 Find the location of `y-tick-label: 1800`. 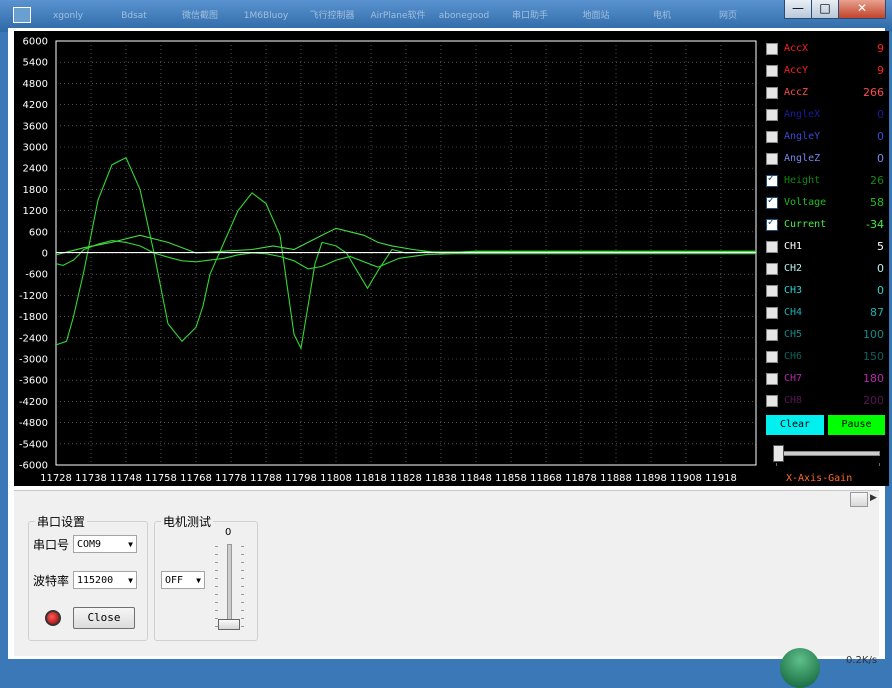

y-tick-label: 1800 is located at coordinates (35, 190).